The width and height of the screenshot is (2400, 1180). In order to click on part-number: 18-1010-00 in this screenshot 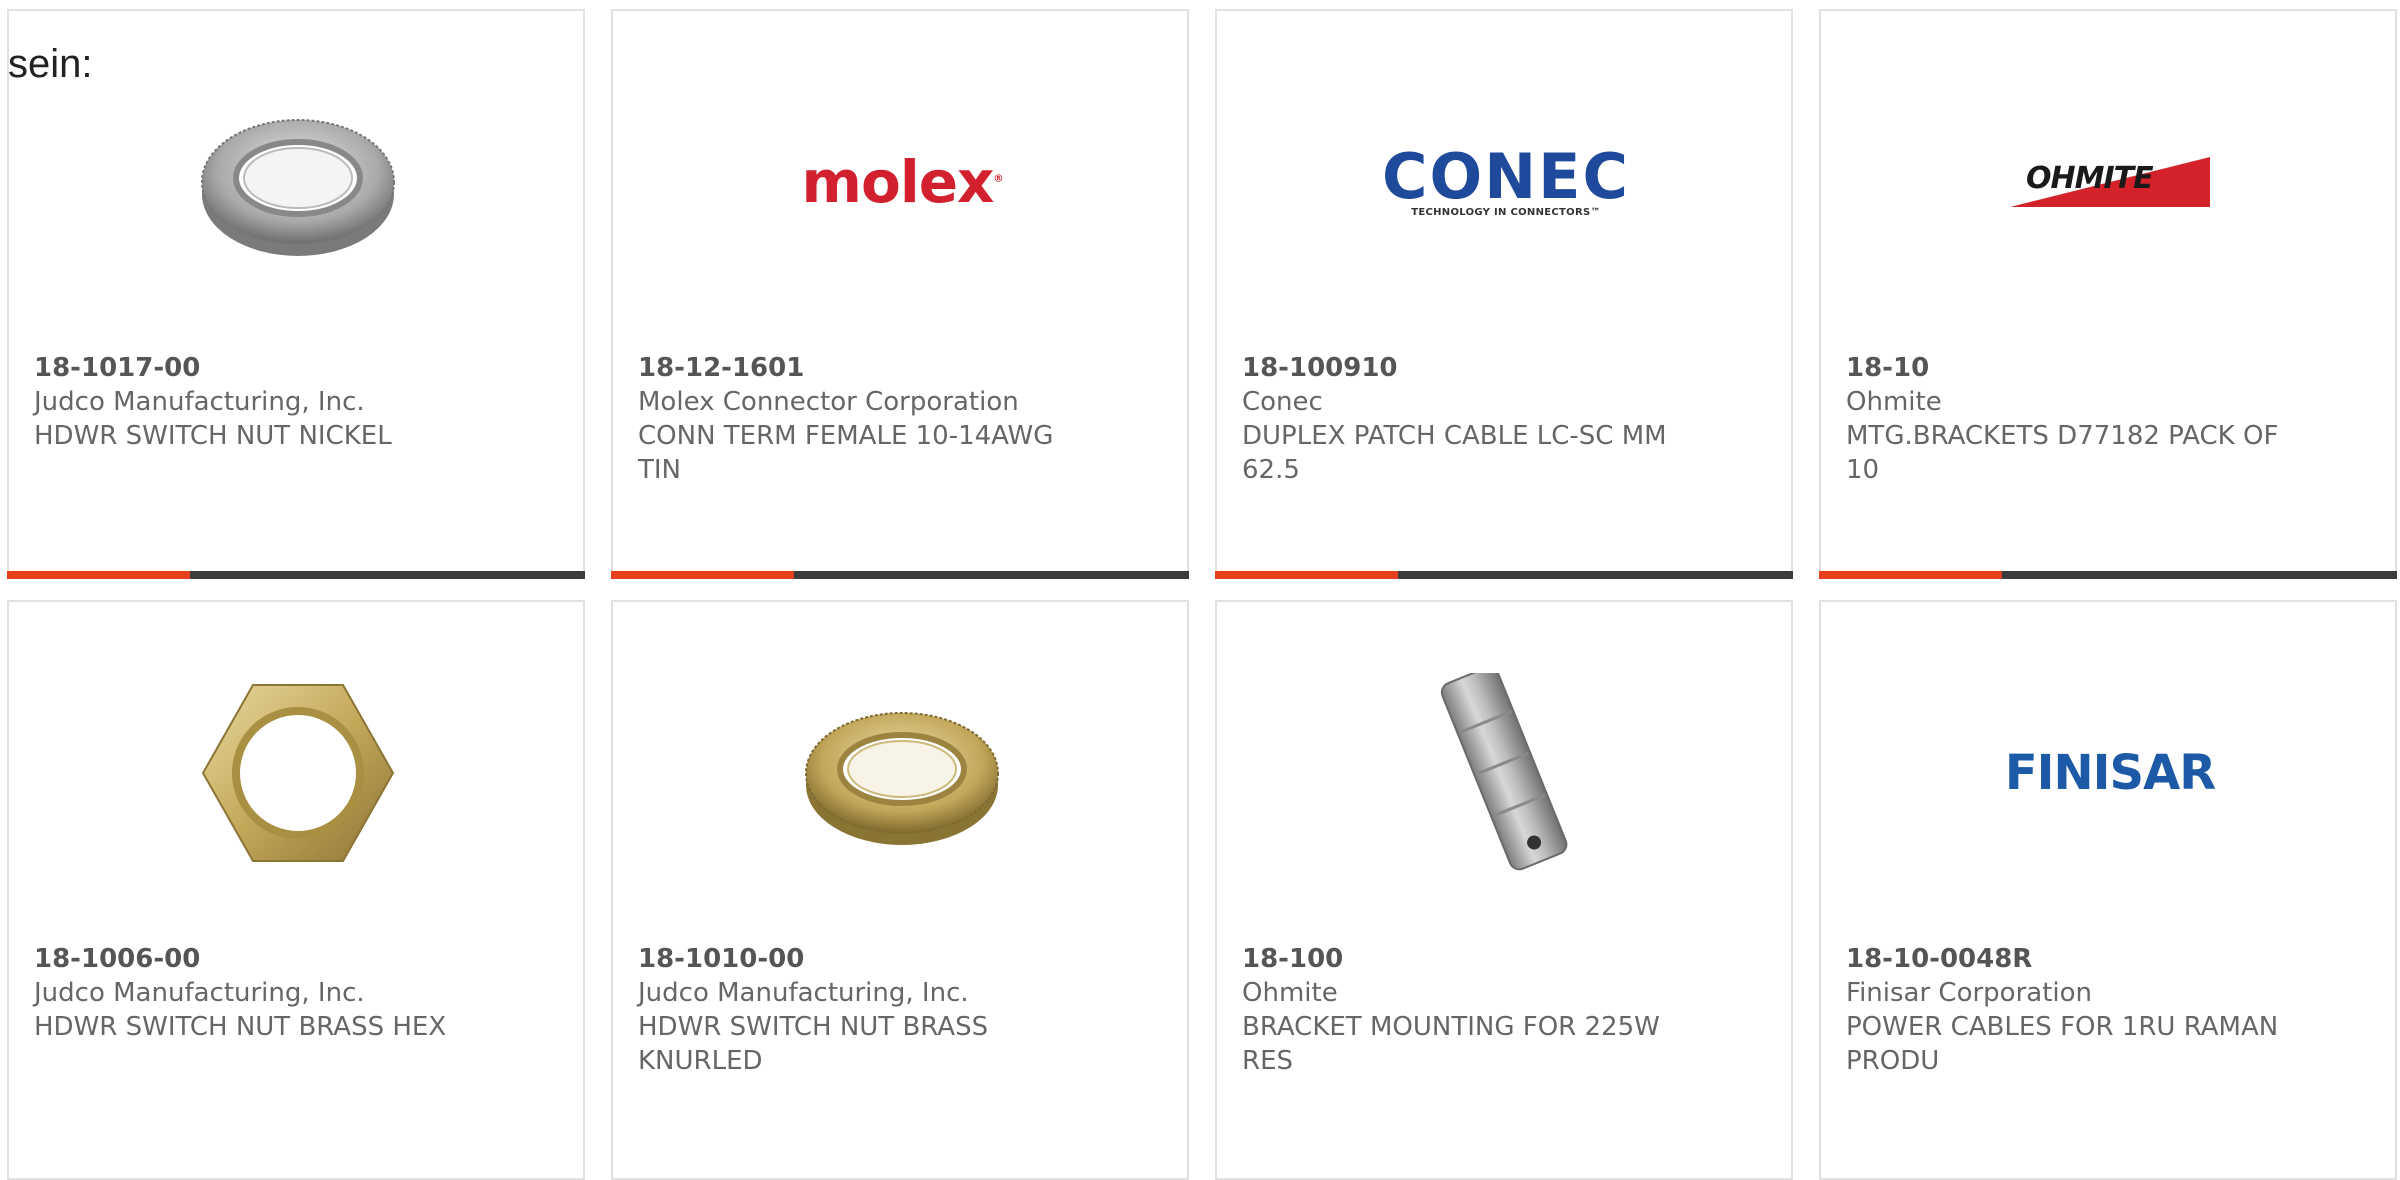, I will do `click(868, 959)`.